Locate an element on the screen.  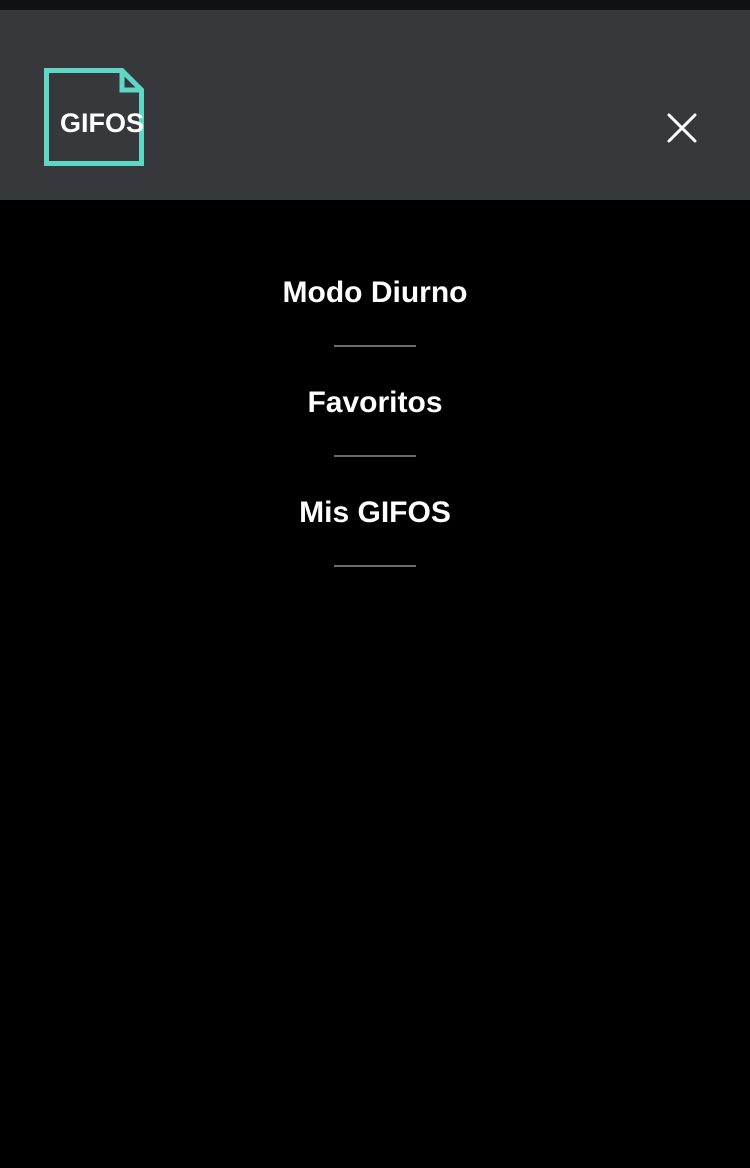
gifos-logo: GIFOS is located at coordinates (94, 117).